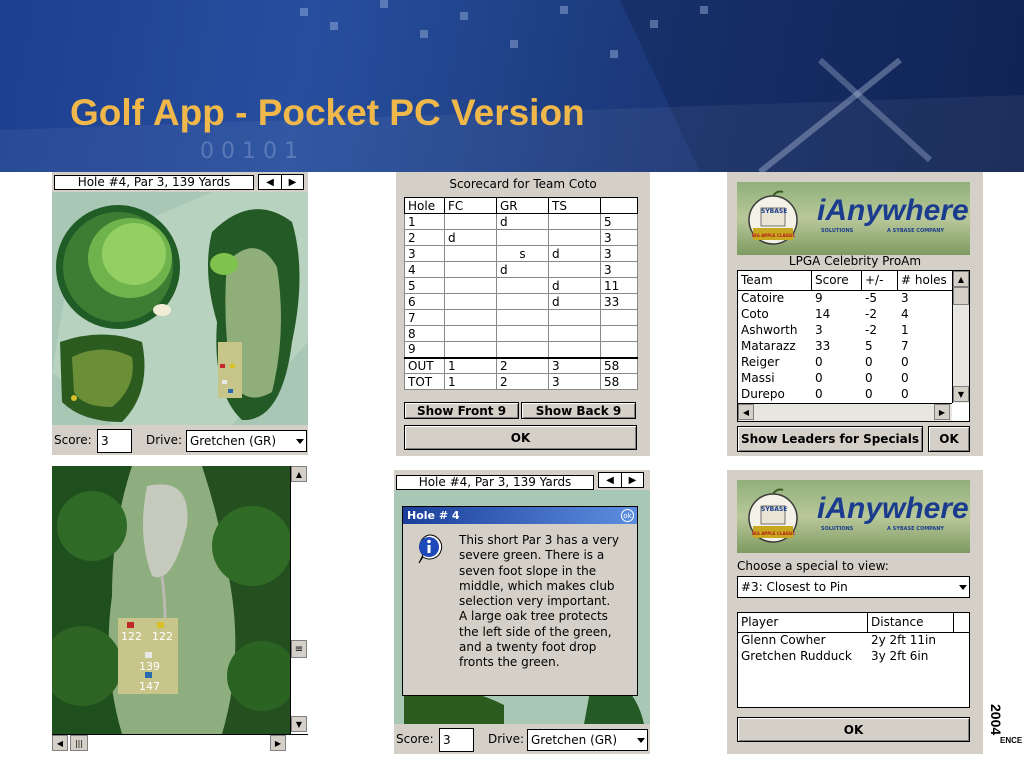  Describe the element at coordinates (180, 743) in the screenshot. I see `map-hscroll: ◀ ||| ▶` at that location.